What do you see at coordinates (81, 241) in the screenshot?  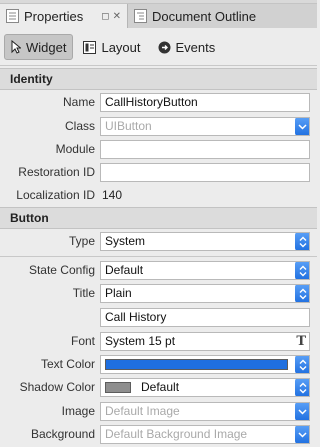 I see `type-label: Type` at bounding box center [81, 241].